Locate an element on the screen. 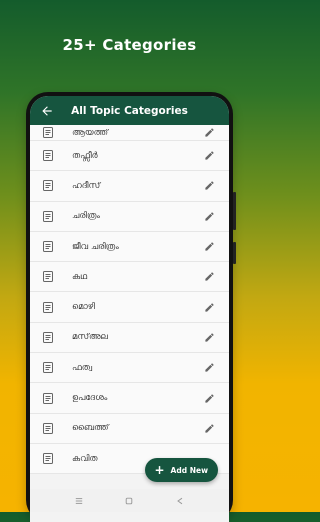  arrow-back-icon is located at coordinates (47, 111).